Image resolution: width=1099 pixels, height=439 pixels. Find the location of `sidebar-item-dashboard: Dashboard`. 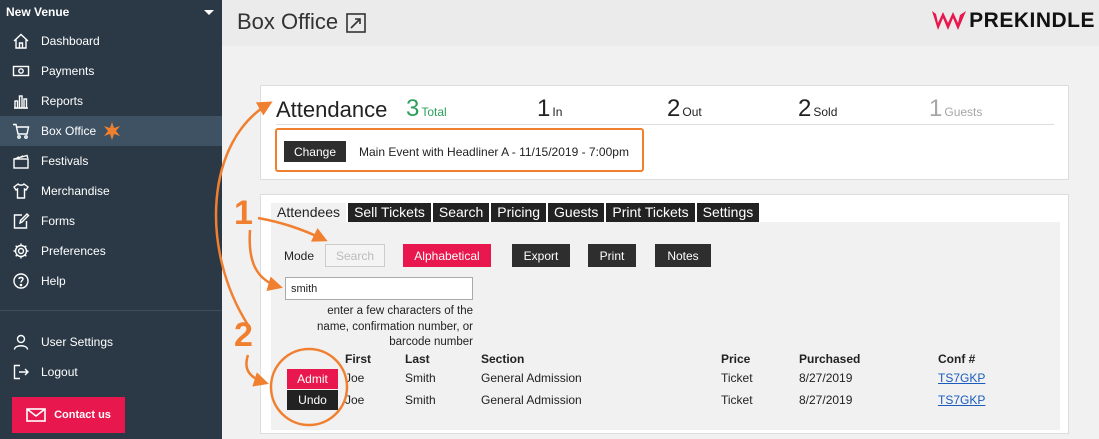

sidebar-item-dashboard: Dashboard is located at coordinates (111, 41).